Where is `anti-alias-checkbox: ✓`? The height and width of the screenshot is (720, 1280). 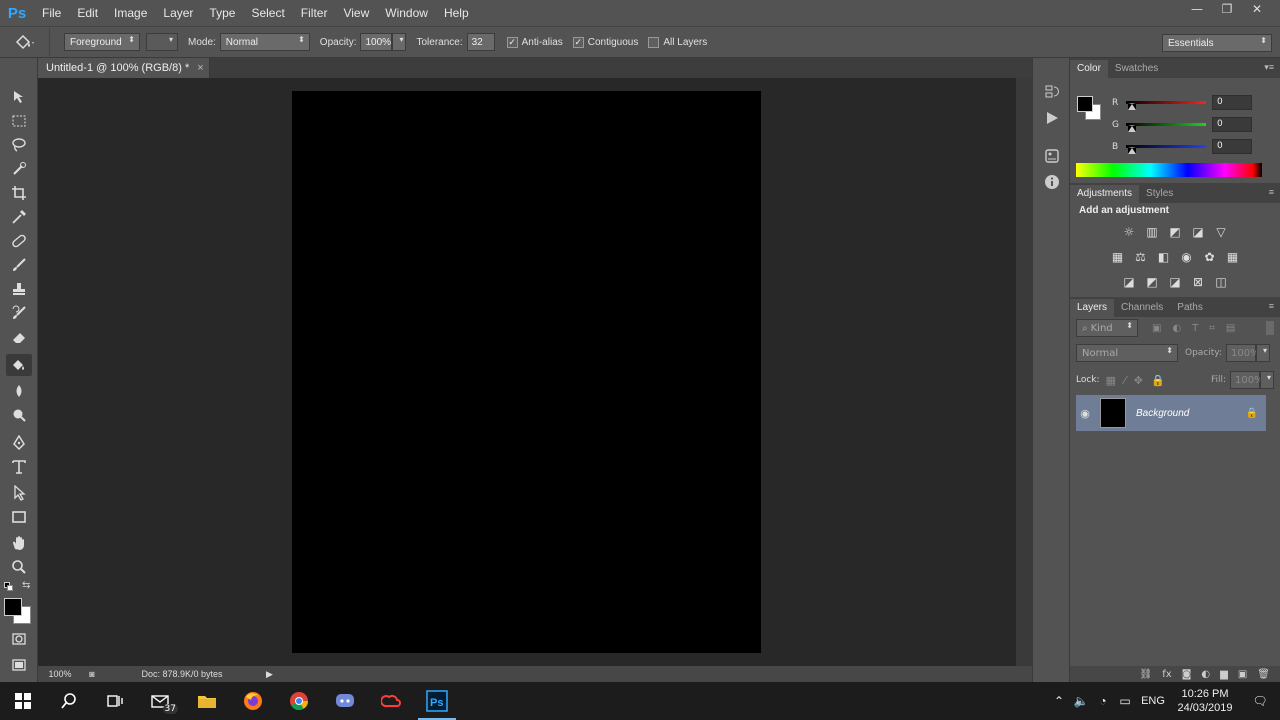 anti-alias-checkbox: ✓ is located at coordinates (512, 42).